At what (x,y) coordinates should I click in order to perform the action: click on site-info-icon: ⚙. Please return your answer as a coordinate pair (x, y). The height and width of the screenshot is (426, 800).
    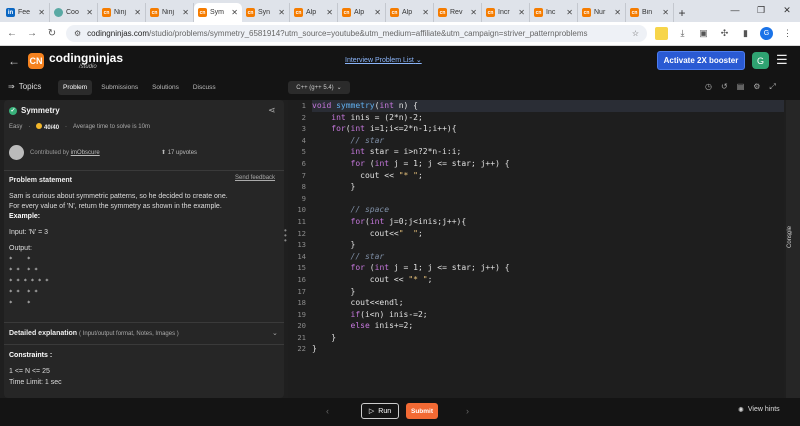
    Looking at the image, I should click on (77, 33).